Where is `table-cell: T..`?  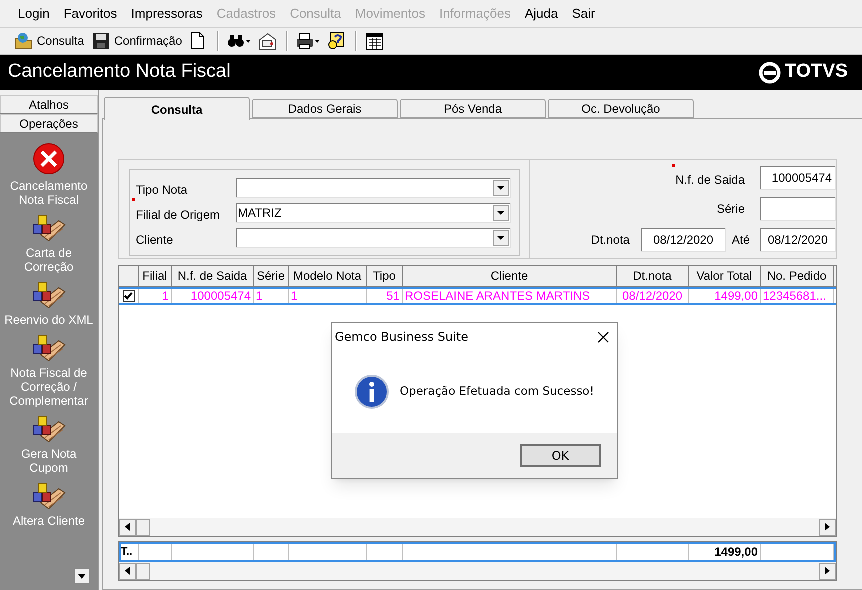 table-cell: T.. is located at coordinates (130, 552).